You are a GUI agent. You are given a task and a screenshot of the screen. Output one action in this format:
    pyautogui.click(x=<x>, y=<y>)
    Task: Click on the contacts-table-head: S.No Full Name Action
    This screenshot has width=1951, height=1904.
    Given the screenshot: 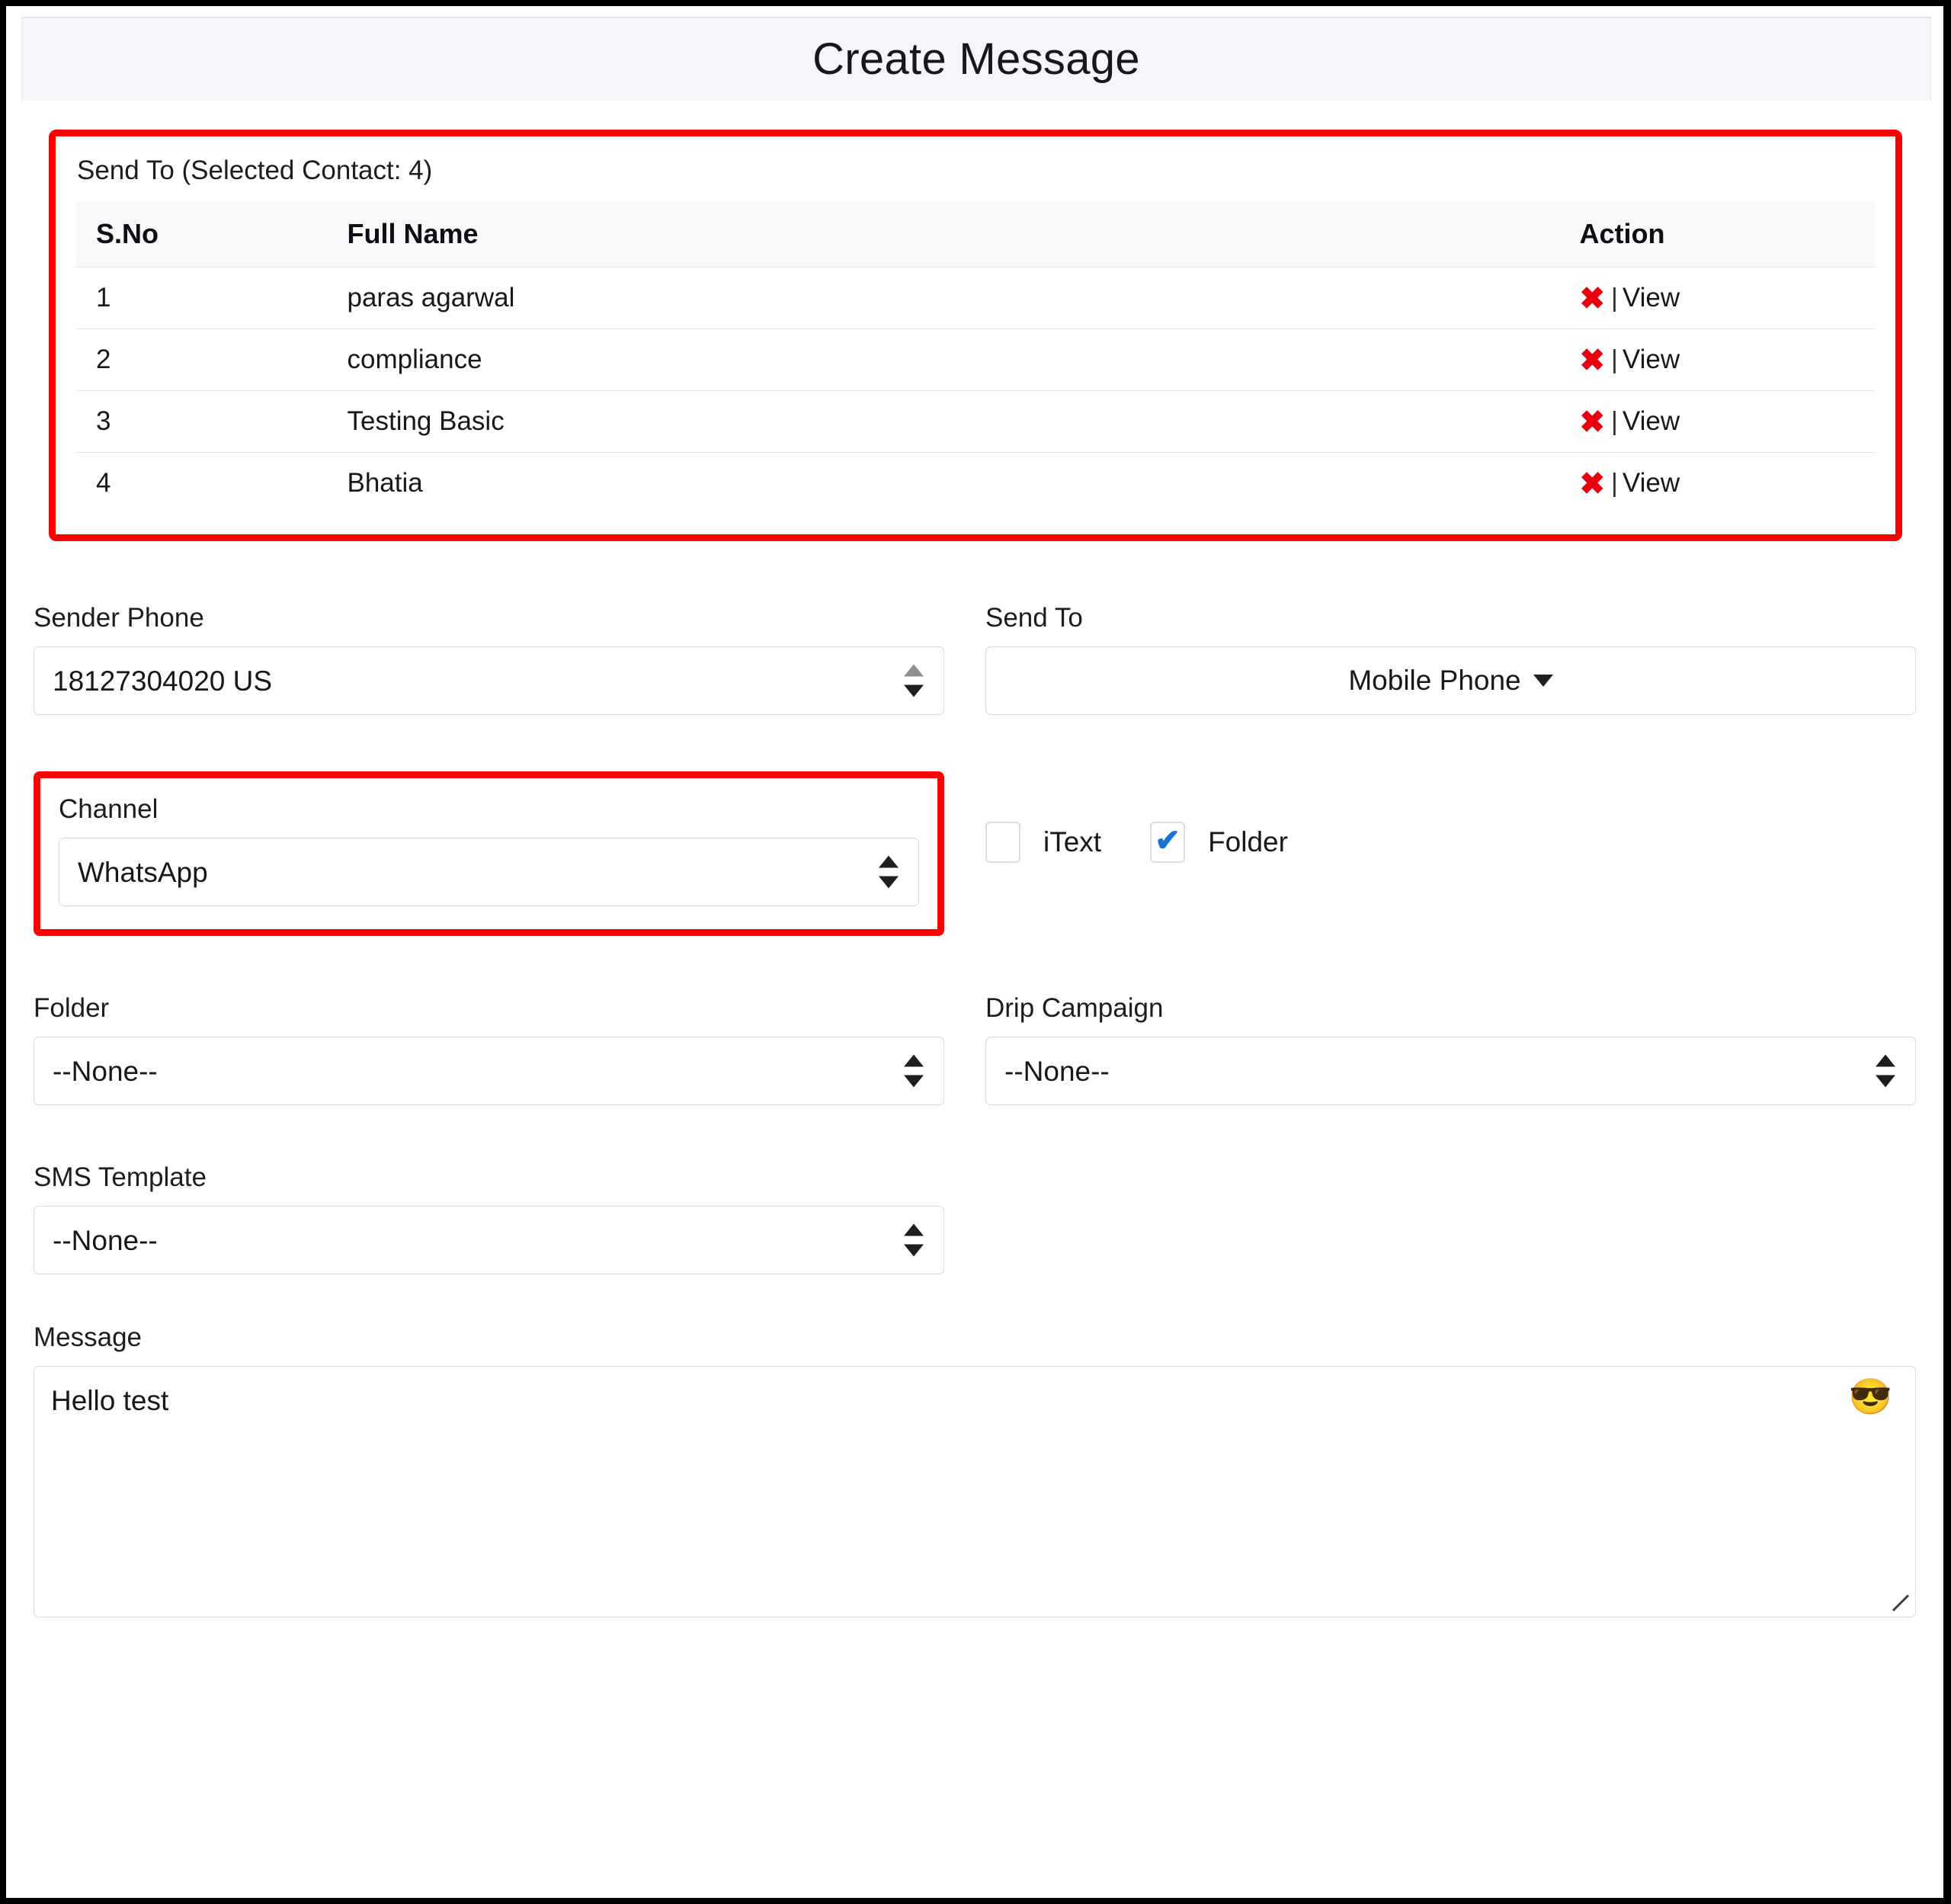 What is the action you would take?
    pyautogui.click(x=975, y=235)
    